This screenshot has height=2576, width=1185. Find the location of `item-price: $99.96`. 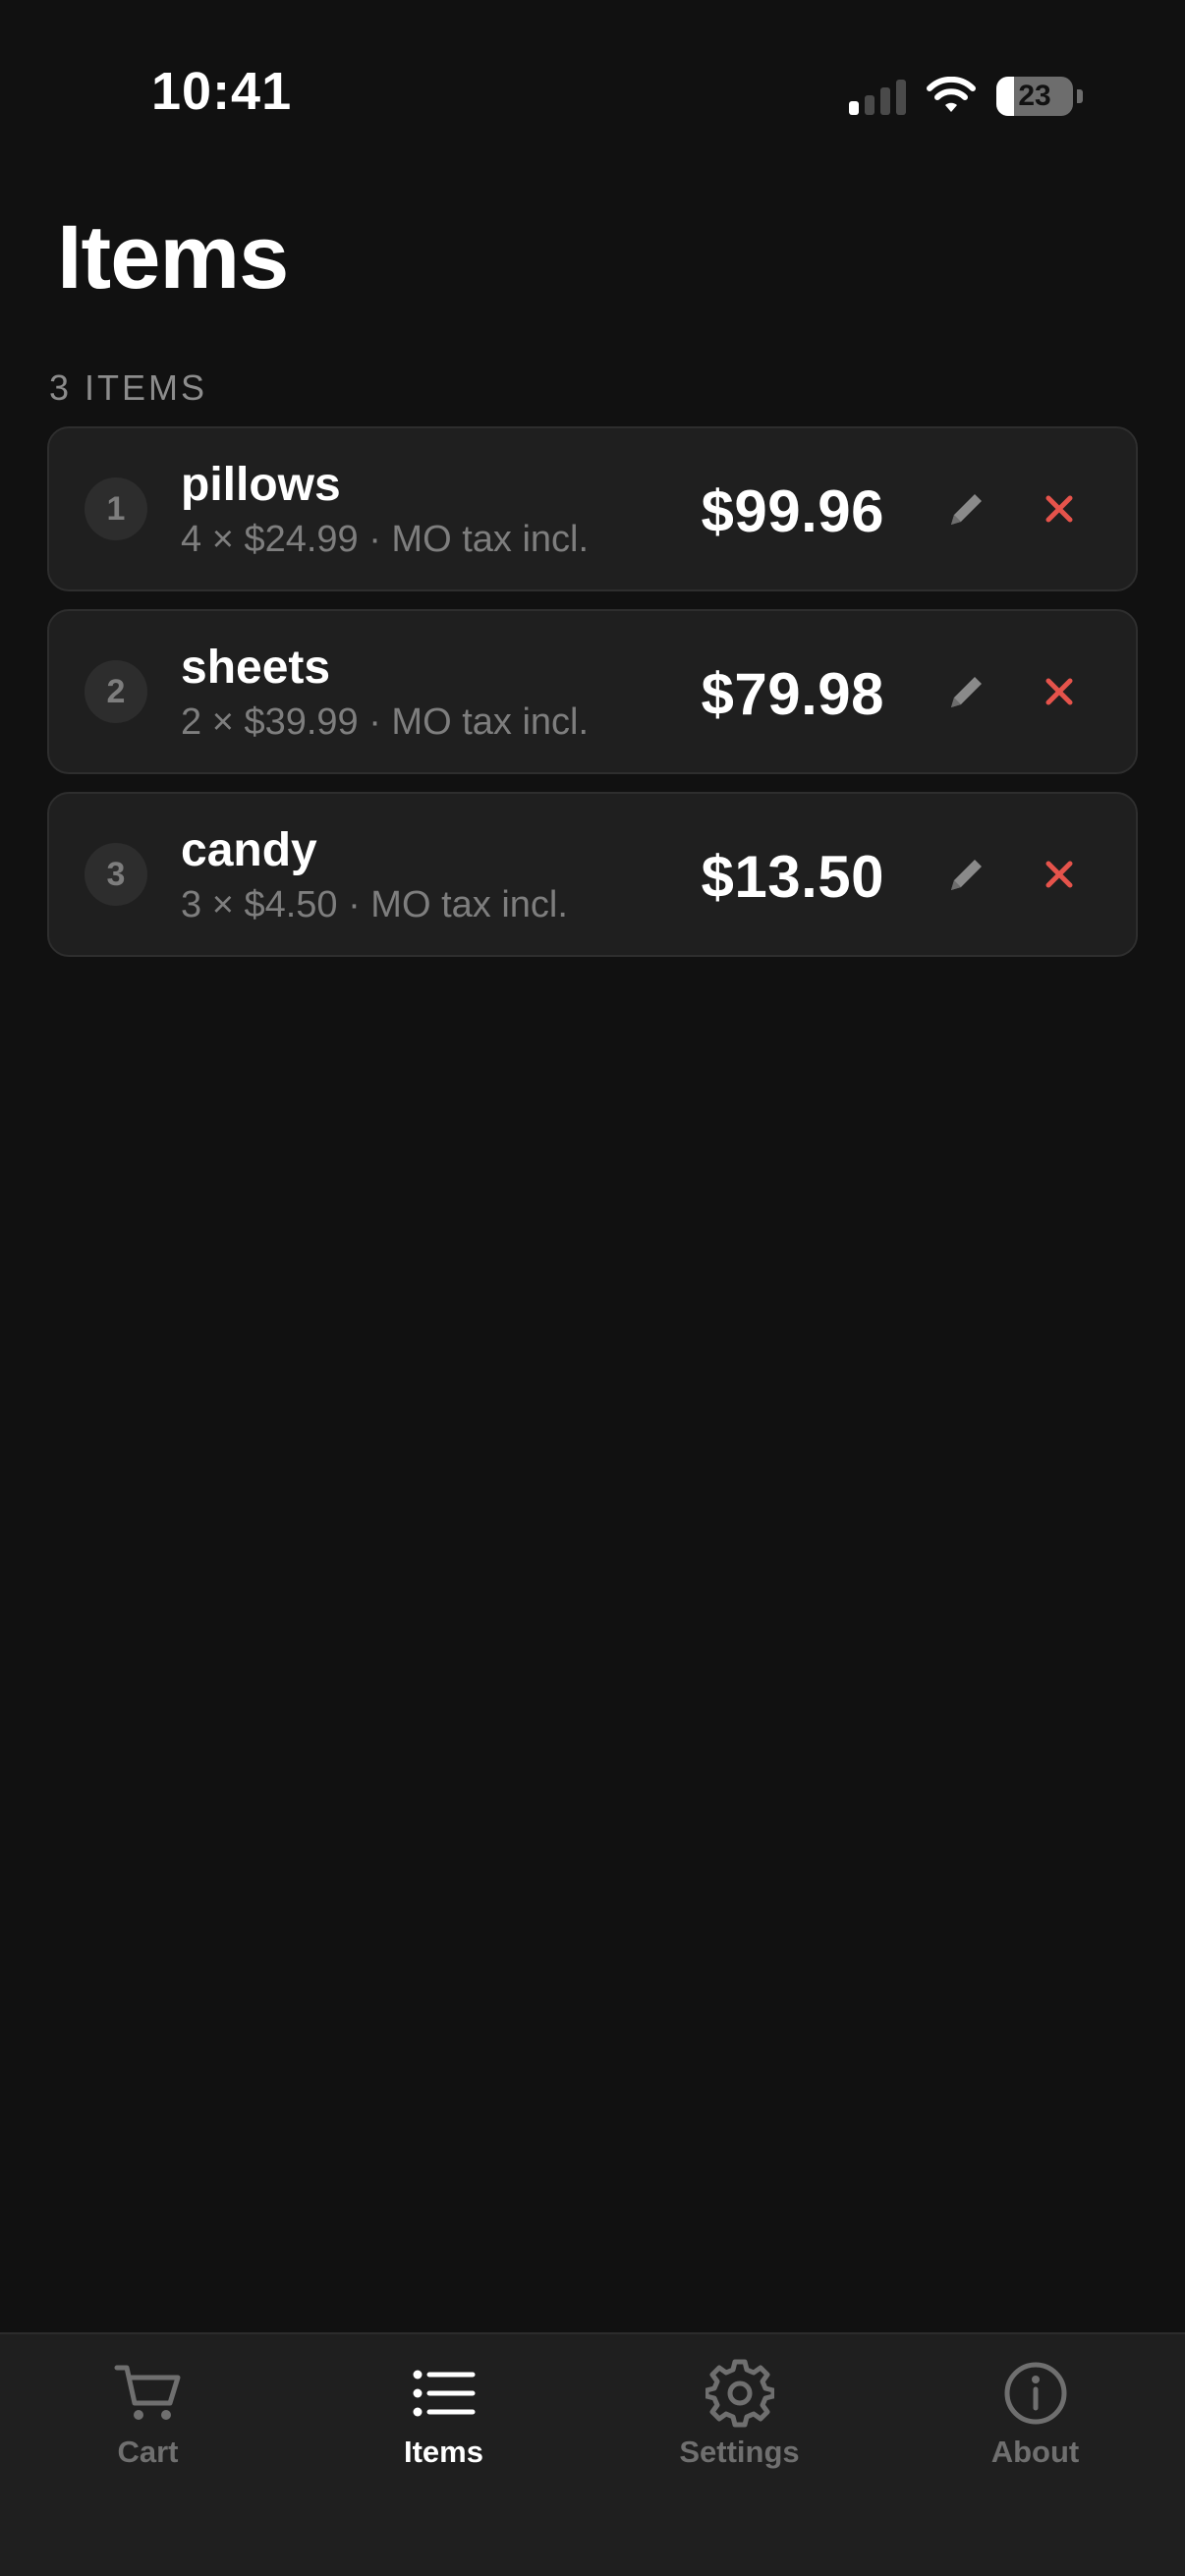

item-price: $99.96 is located at coordinates (792, 511).